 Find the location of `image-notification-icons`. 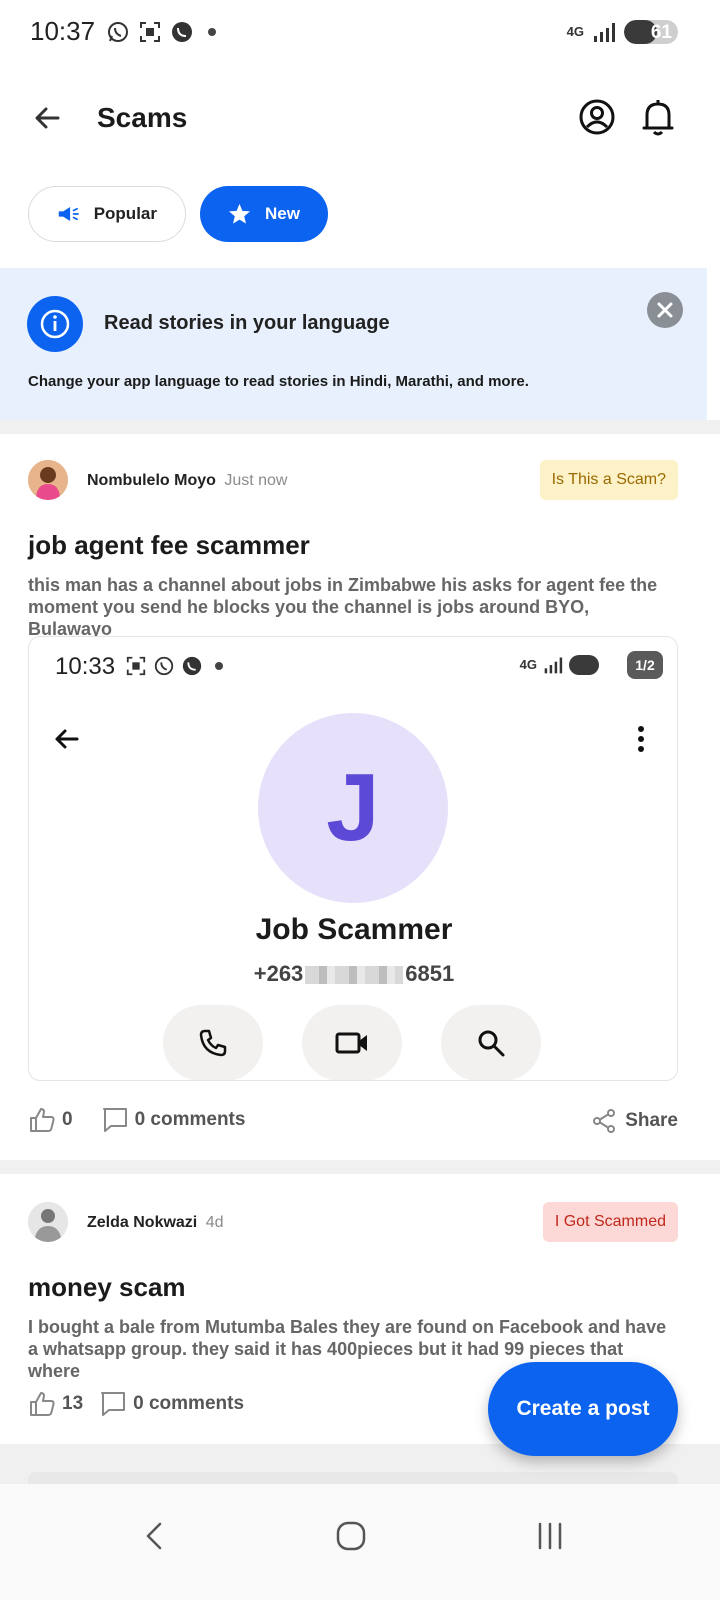

image-notification-icons is located at coordinates (174, 666).